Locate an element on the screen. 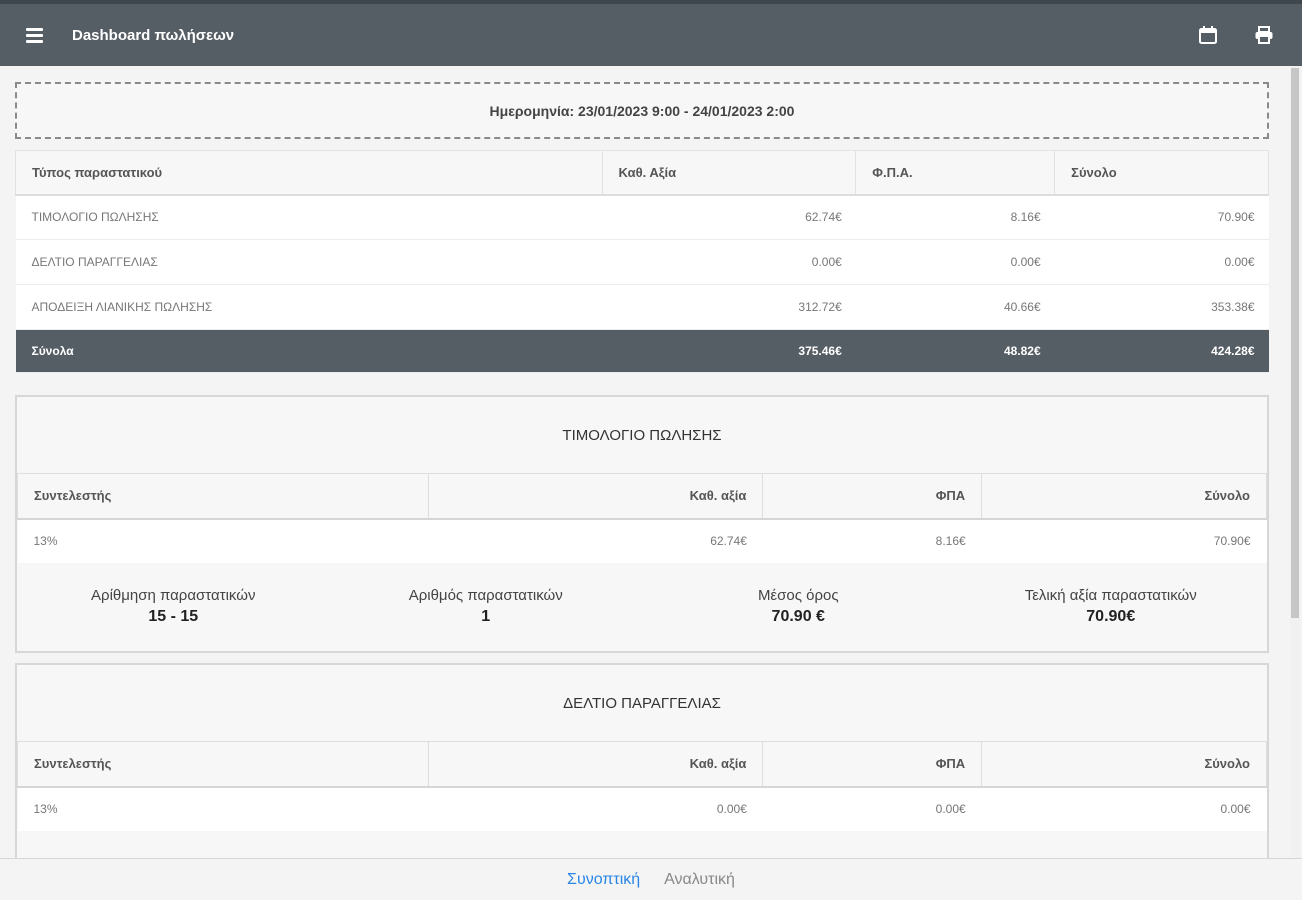  table-row: 13% 0.00€ 0.00€ 0.00€ is located at coordinates (642, 808).